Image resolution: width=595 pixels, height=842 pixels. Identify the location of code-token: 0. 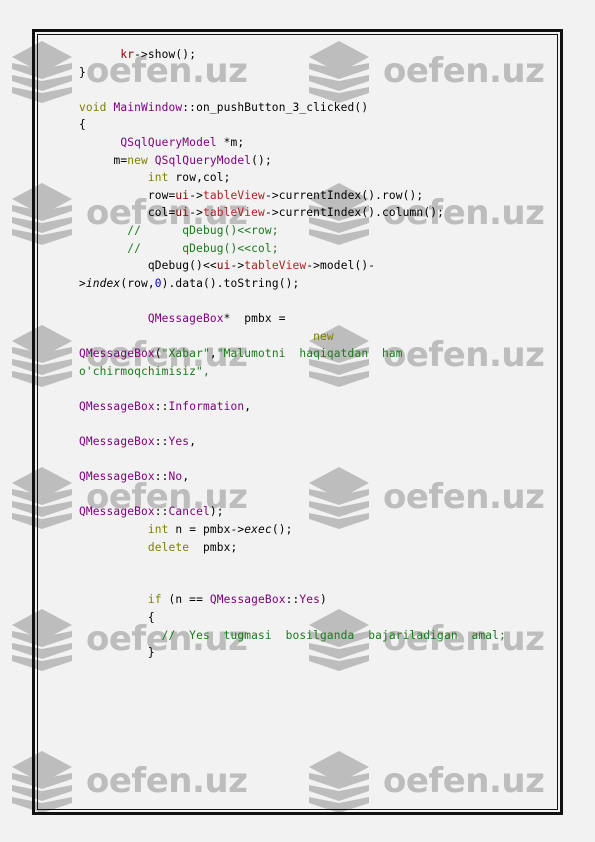
(158, 283).